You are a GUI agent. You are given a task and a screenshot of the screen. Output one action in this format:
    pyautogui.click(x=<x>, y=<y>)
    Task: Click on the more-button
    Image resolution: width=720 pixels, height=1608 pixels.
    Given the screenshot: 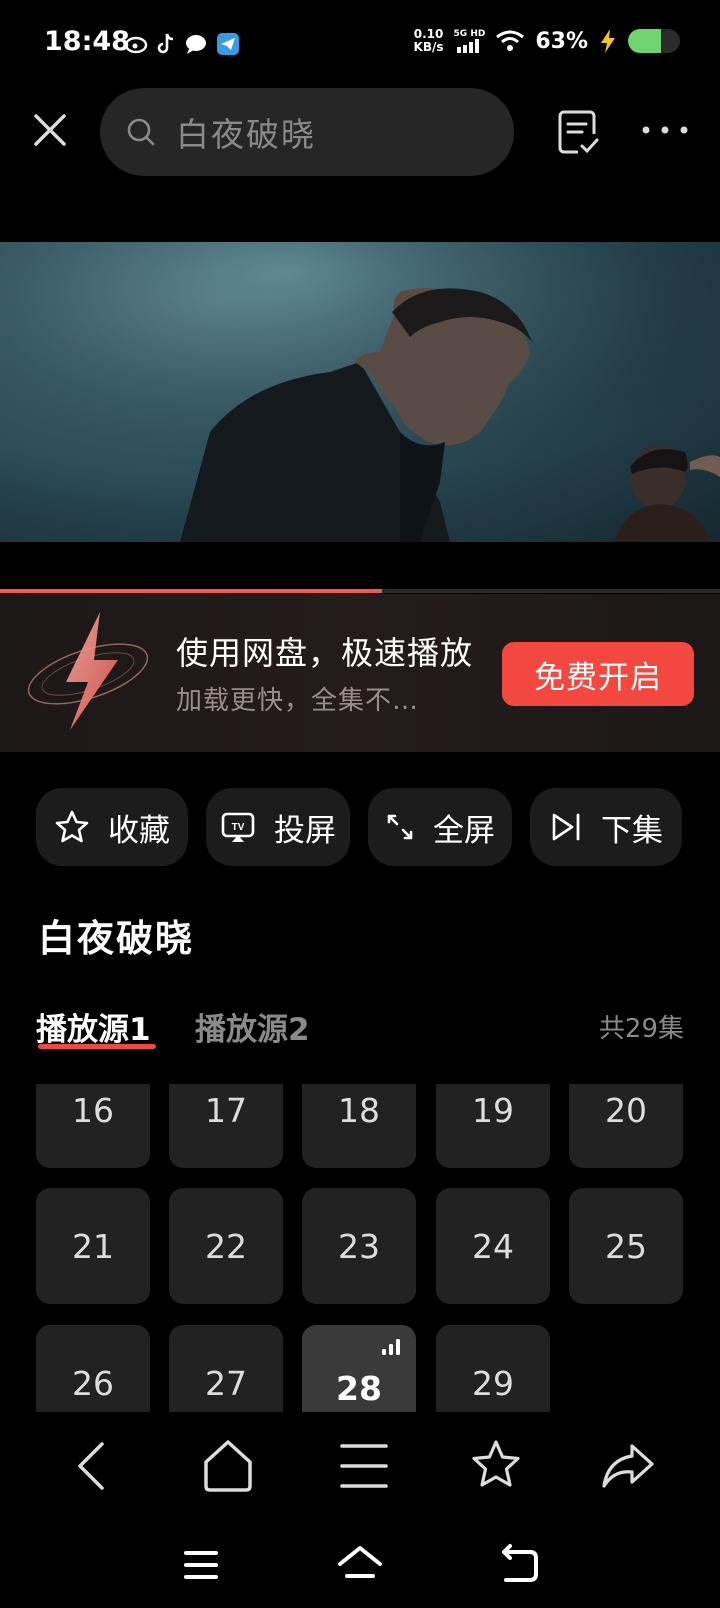 What is the action you would take?
    pyautogui.click(x=665, y=130)
    